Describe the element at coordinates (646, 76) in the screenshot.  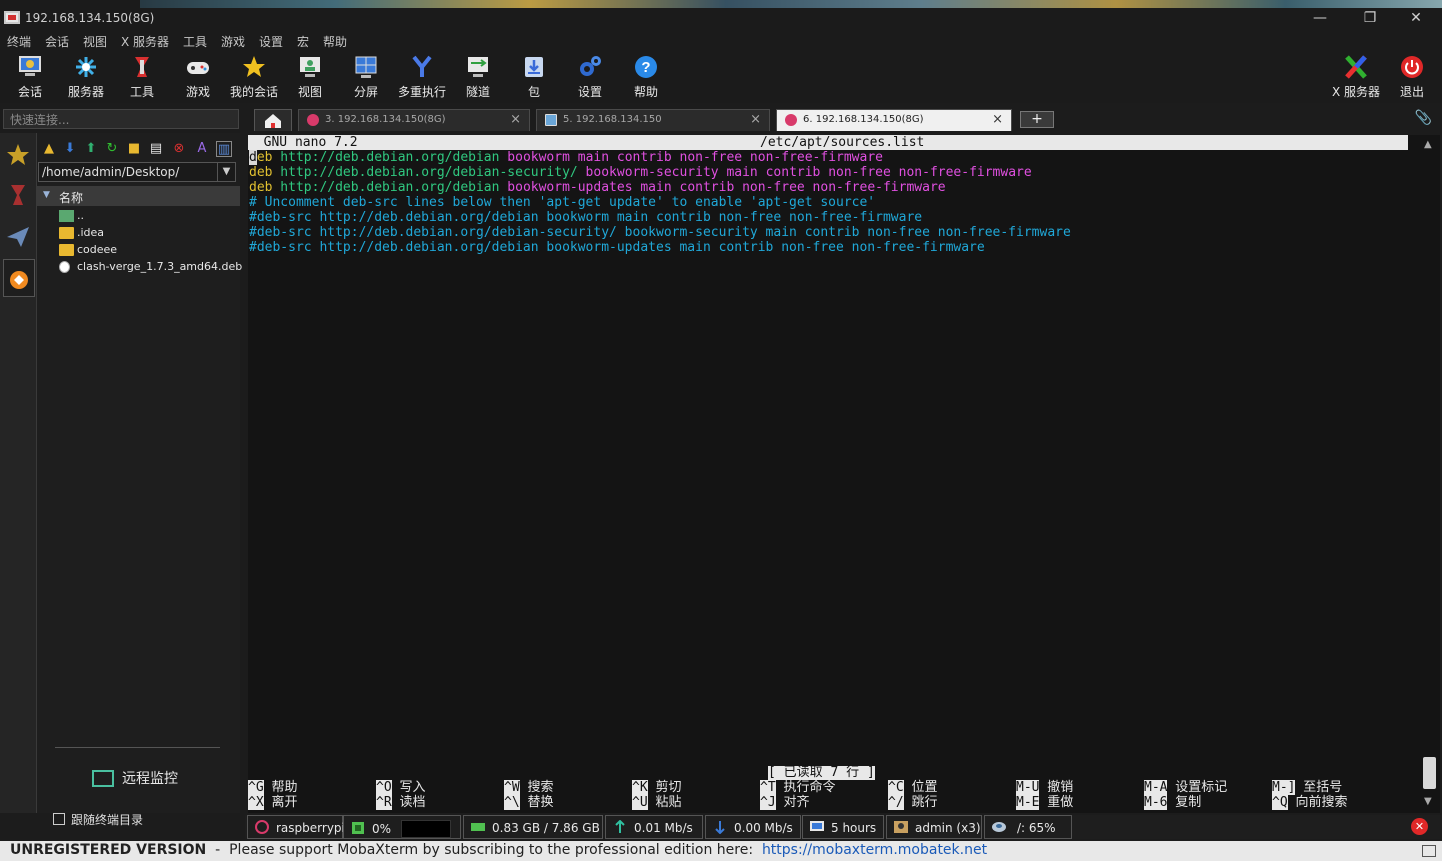
I see `help-button: ? 帮助` at that location.